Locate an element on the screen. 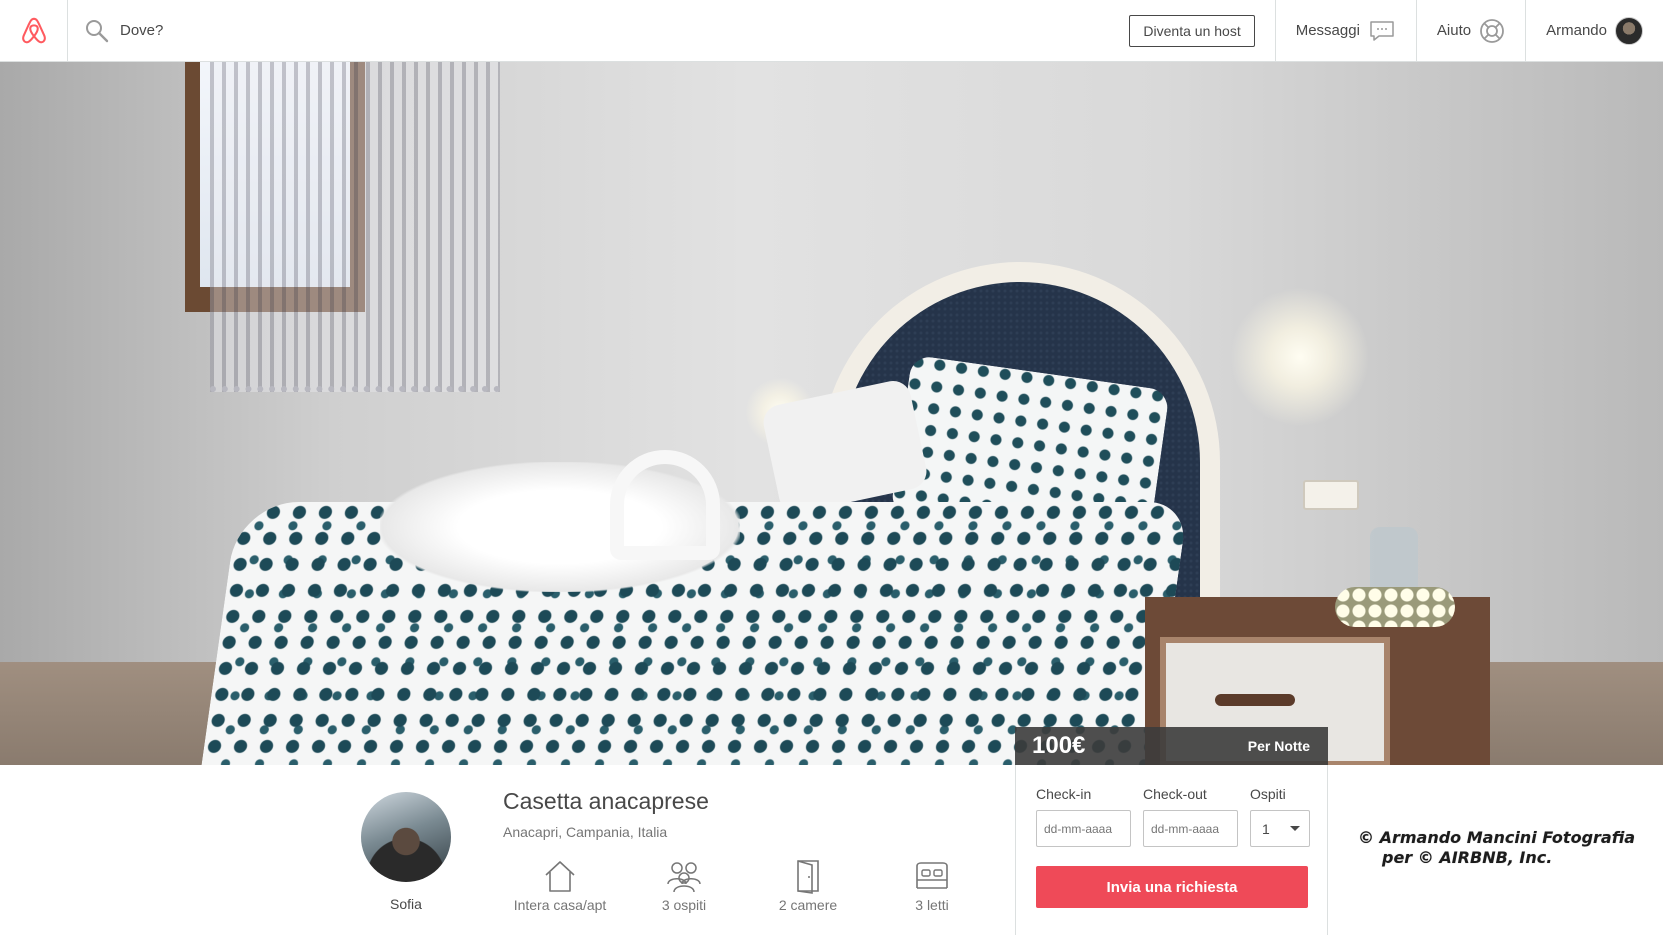 Image resolution: width=1663 pixels, height=935 pixels. listing-title: Casetta anacaprese is located at coordinates (606, 801).